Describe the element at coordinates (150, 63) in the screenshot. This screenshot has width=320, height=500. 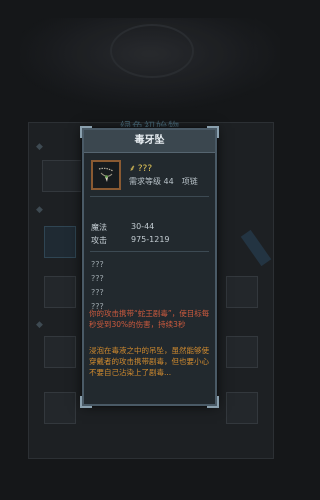
I see `background-emblem` at that location.